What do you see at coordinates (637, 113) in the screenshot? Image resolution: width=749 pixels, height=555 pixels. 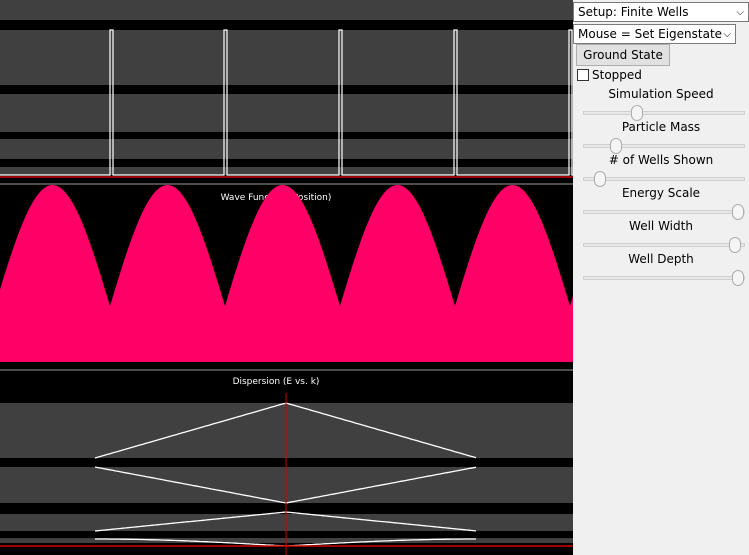 I see `simulation-speed-slider-thumb` at bounding box center [637, 113].